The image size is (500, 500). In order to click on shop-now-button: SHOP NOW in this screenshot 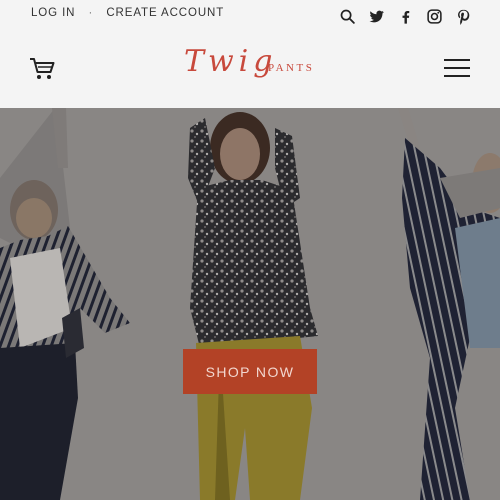, I will do `click(250, 371)`.